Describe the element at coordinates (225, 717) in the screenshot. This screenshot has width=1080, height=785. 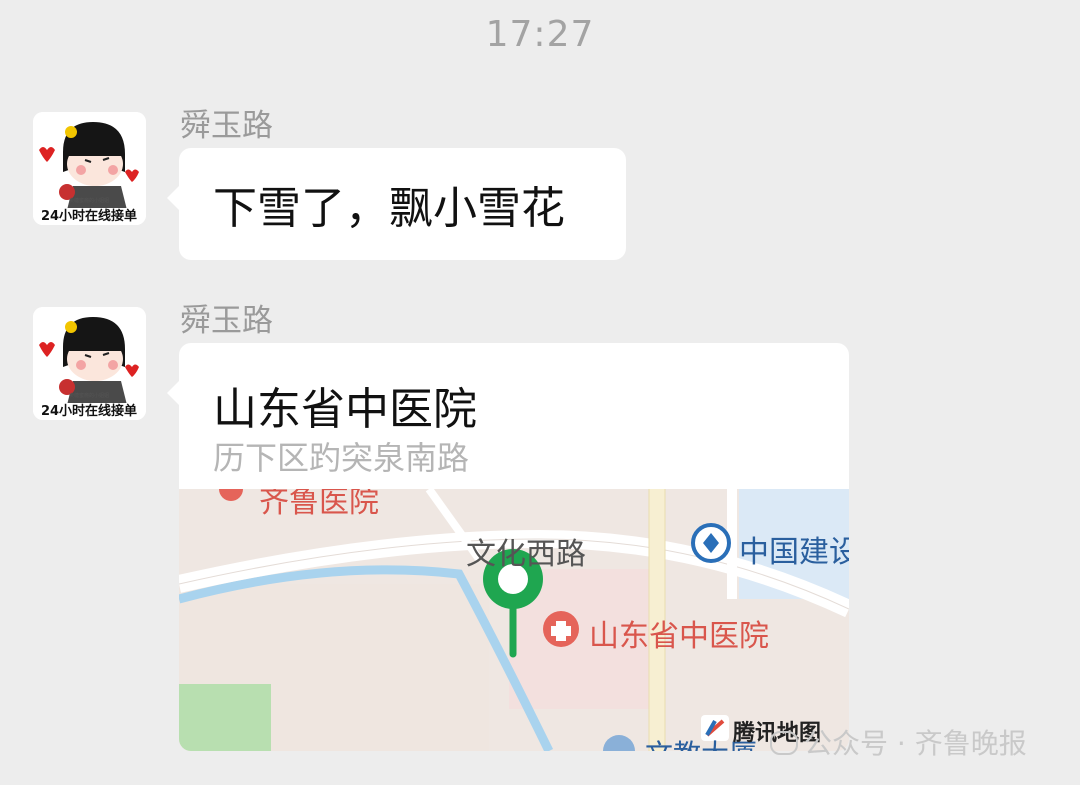
I see `park-area` at that location.